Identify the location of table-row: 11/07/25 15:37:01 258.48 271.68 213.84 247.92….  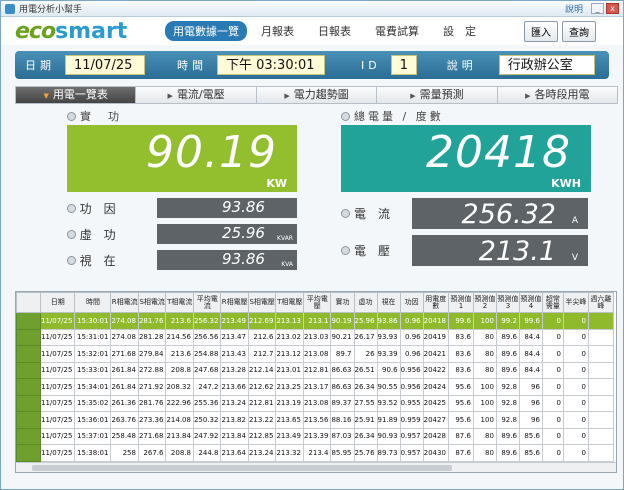
(315, 436).